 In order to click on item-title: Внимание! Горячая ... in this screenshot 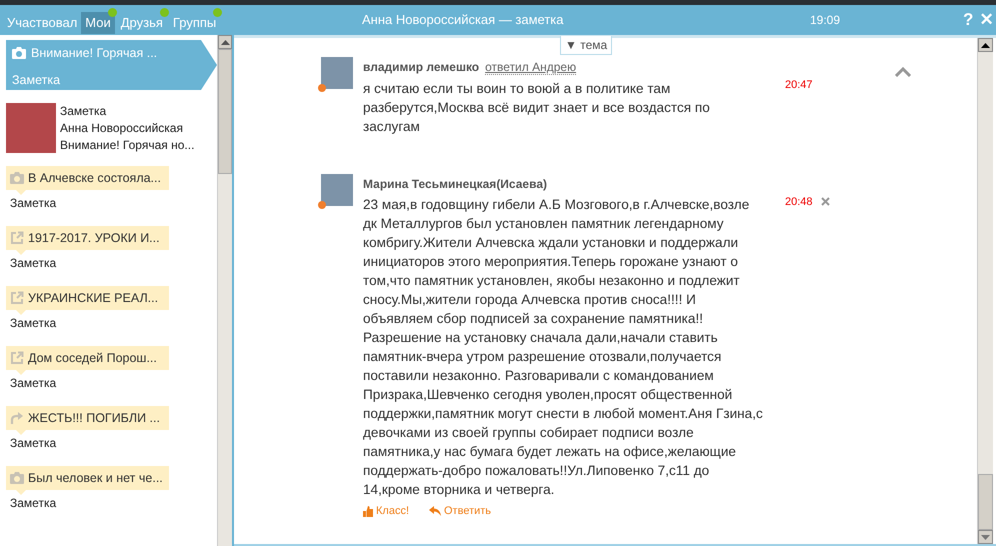, I will do `click(94, 53)`.